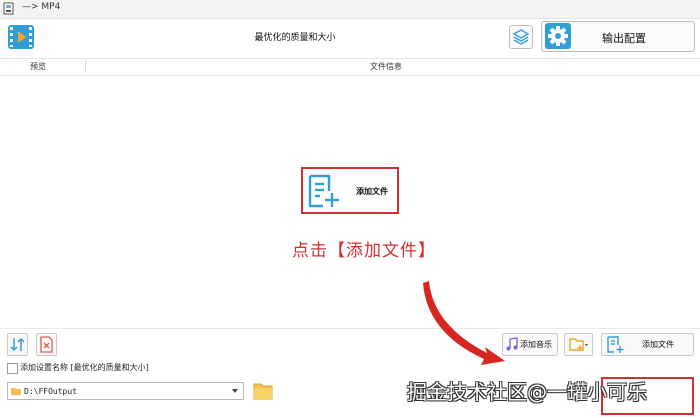 The height and width of the screenshot is (418, 700). I want to click on output-settings-button: 输出配置, so click(618, 36).